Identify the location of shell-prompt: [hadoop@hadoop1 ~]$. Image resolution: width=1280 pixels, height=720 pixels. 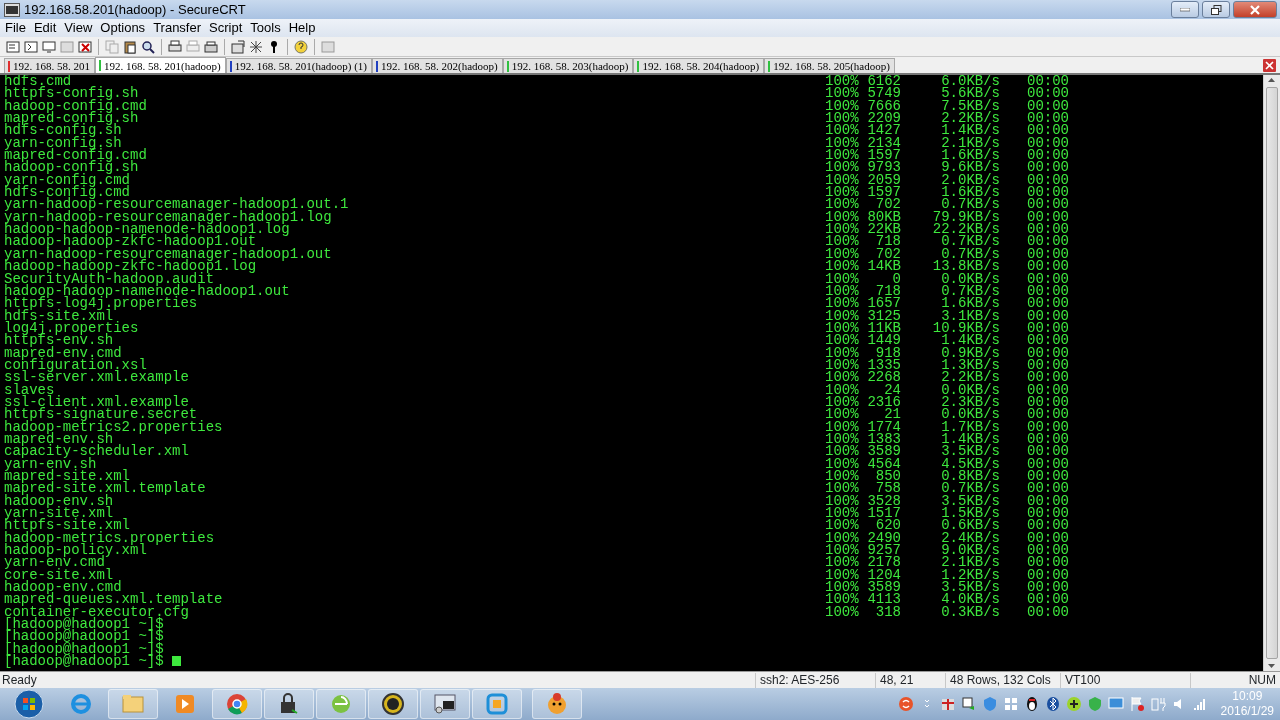
(84, 661).